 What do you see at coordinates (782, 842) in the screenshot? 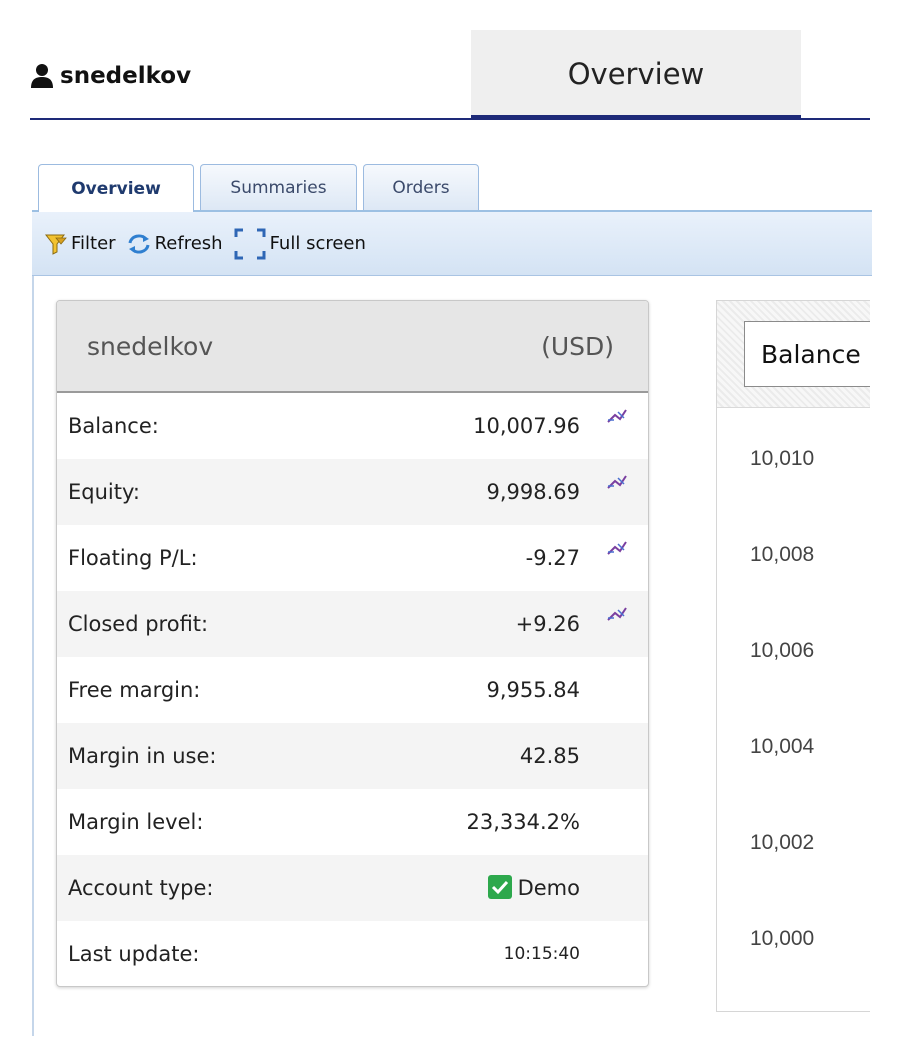
I see `y-tick-label: 10,002` at bounding box center [782, 842].